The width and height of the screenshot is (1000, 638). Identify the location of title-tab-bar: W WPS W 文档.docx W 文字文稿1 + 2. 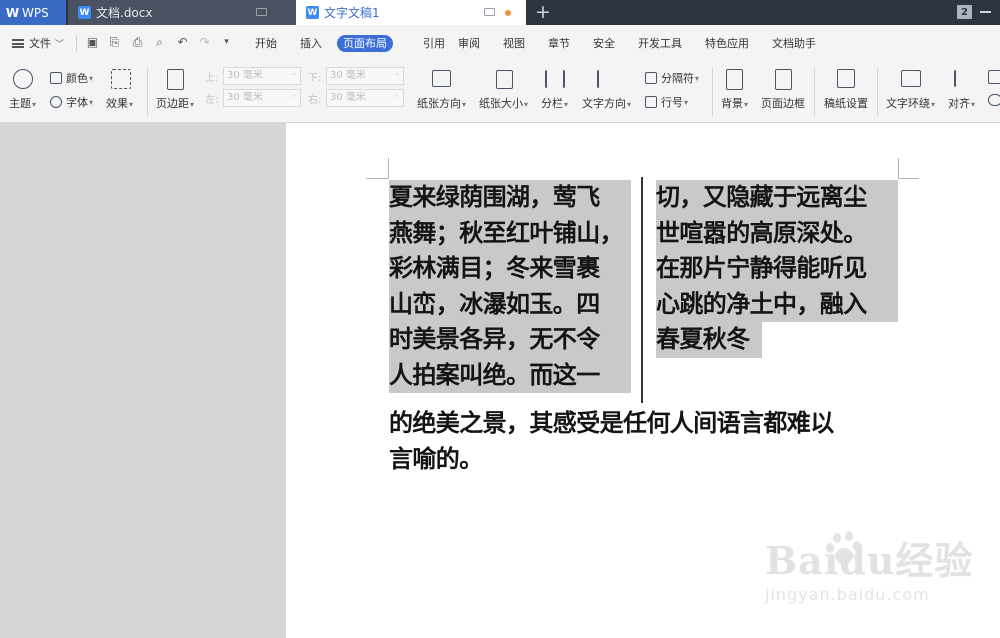
(500, 12).